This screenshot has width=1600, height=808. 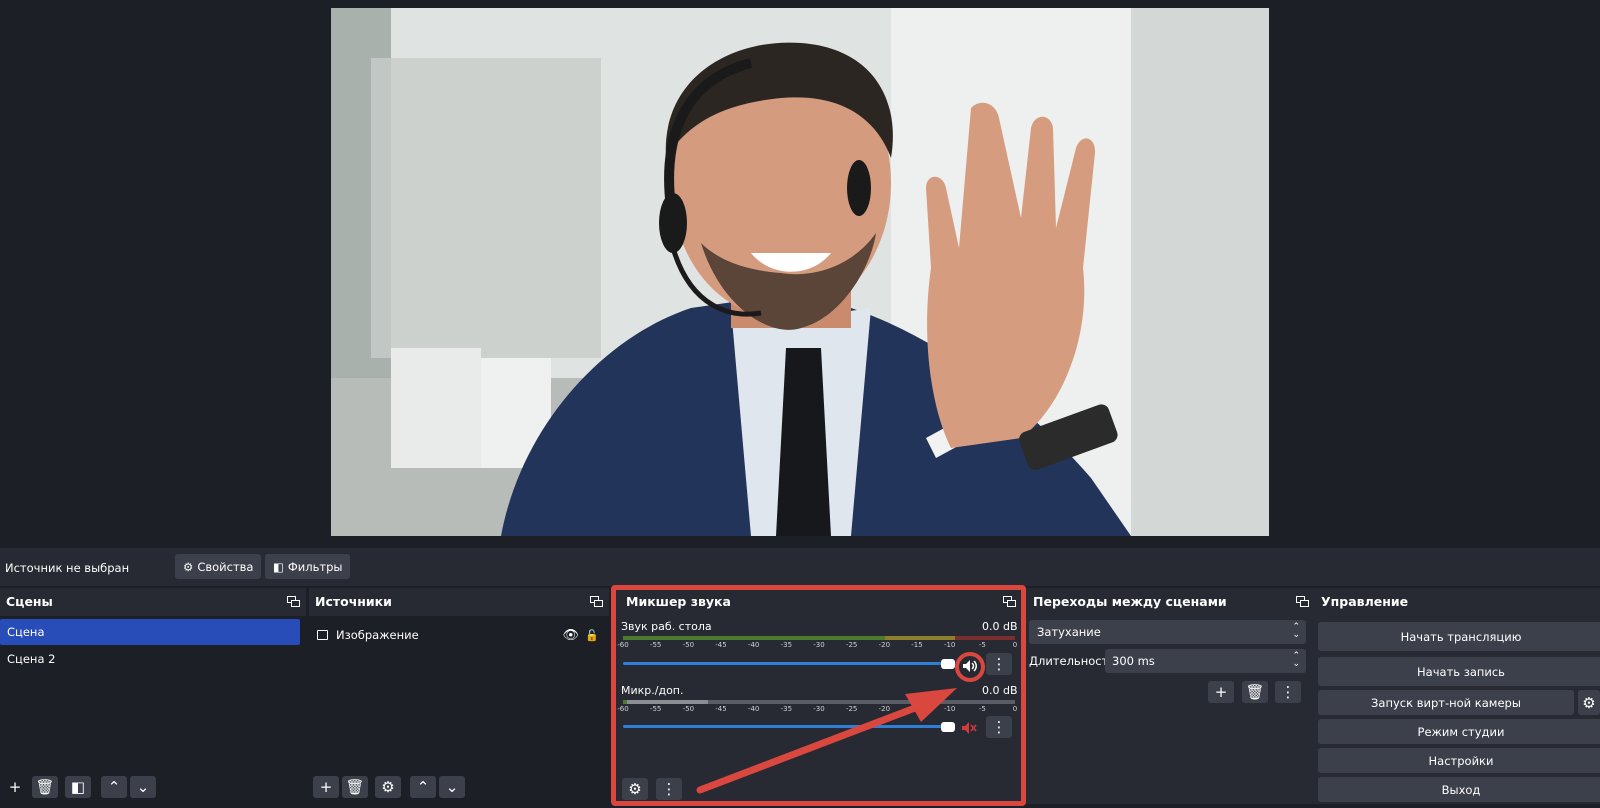 What do you see at coordinates (592, 635) in the screenshot?
I see `unlock-icon: 🔓` at bounding box center [592, 635].